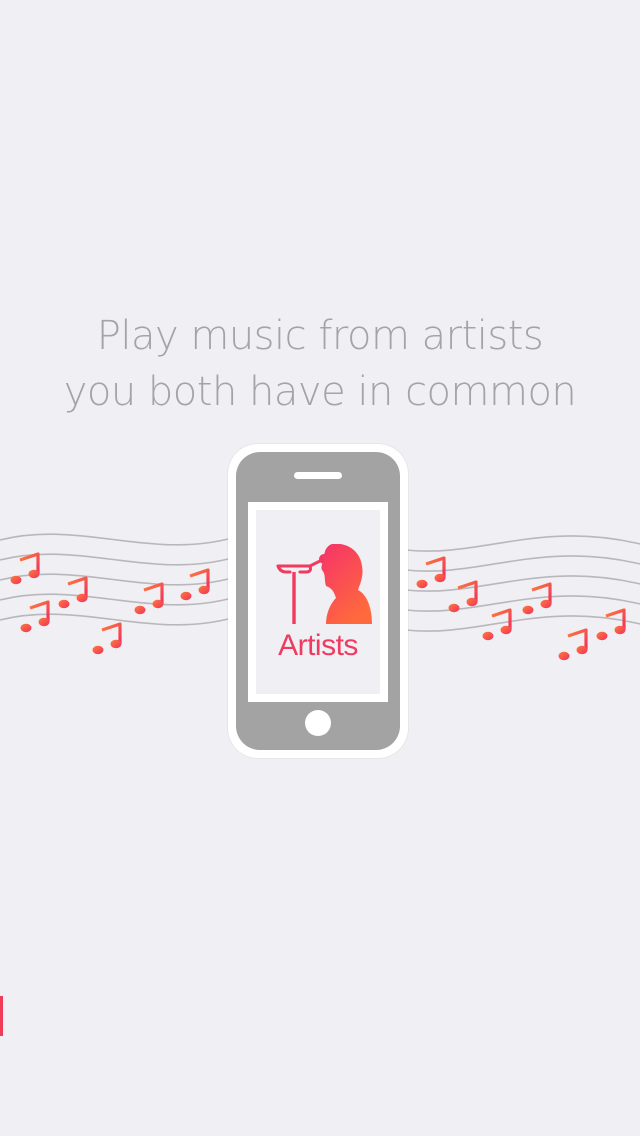 This screenshot has width=640, height=1136. I want to click on phone-illustration: Artists, so click(318, 601).